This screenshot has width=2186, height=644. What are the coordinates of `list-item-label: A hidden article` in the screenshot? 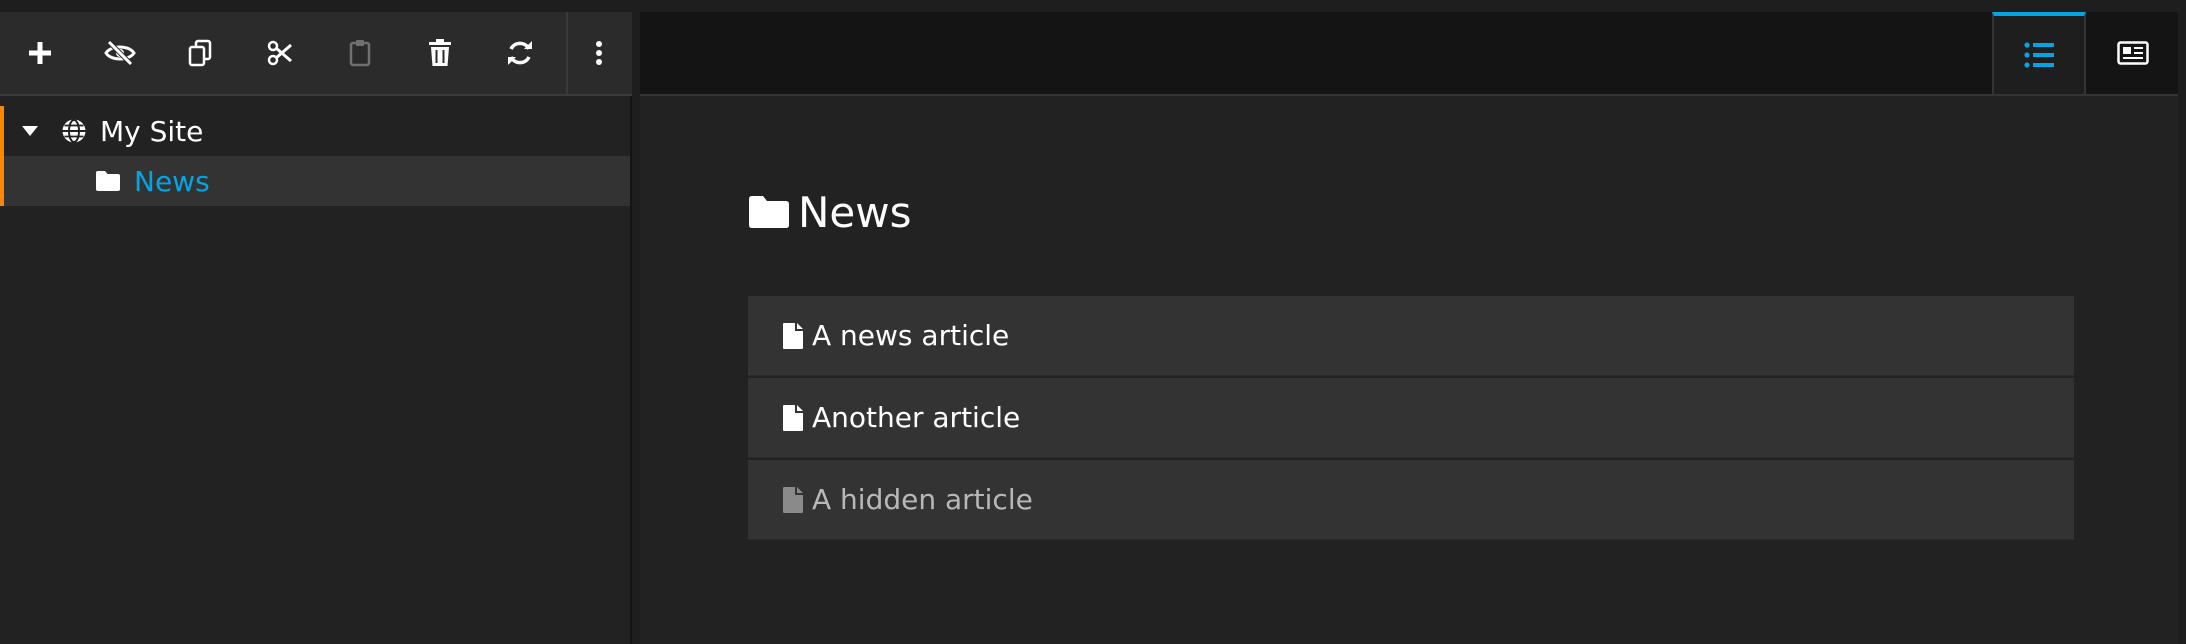 It's located at (922, 499).